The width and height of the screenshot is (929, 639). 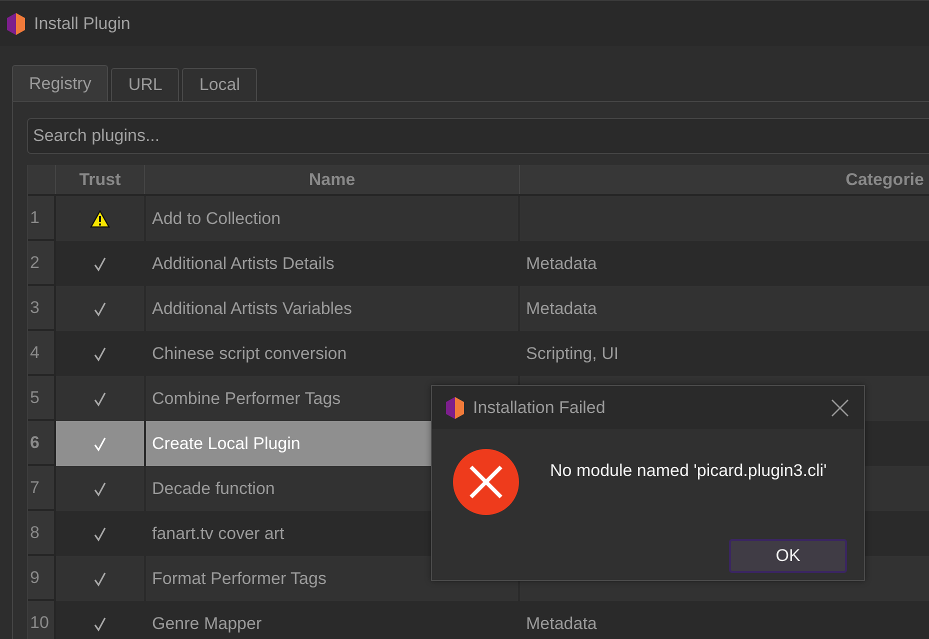 What do you see at coordinates (42, 533) in the screenshot?
I see `row-number: 8` at bounding box center [42, 533].